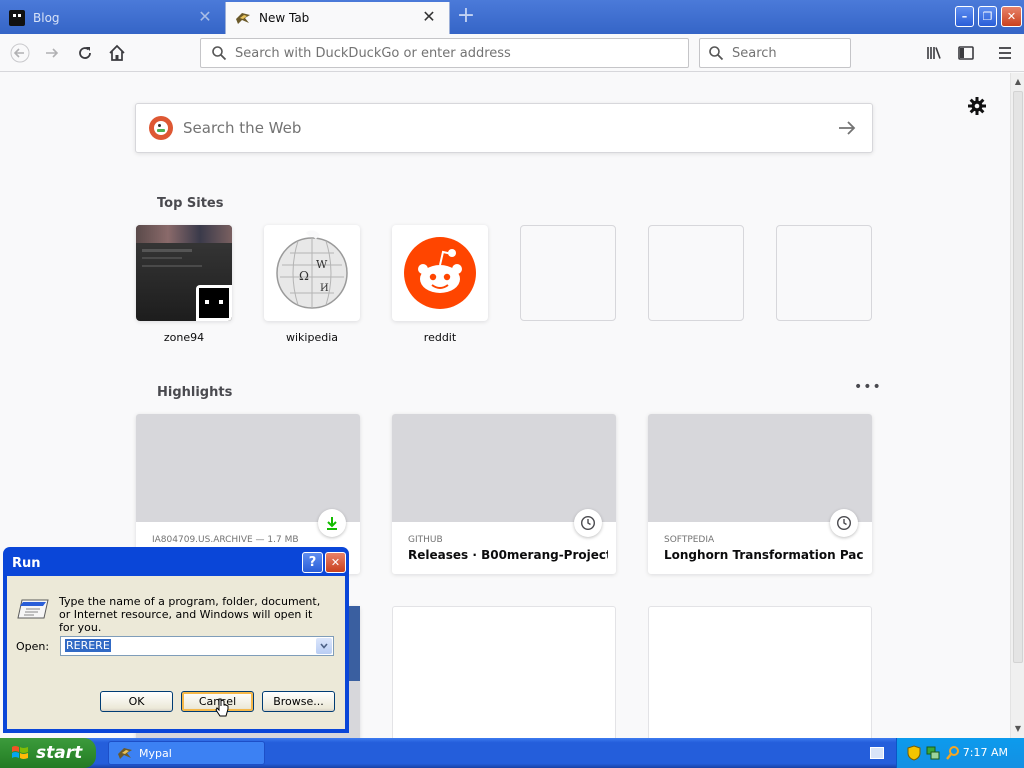  Describe the element at coordinates (337, 18) in the screenshot. I see `tab-new-tab: New Tab ✕` at that location.